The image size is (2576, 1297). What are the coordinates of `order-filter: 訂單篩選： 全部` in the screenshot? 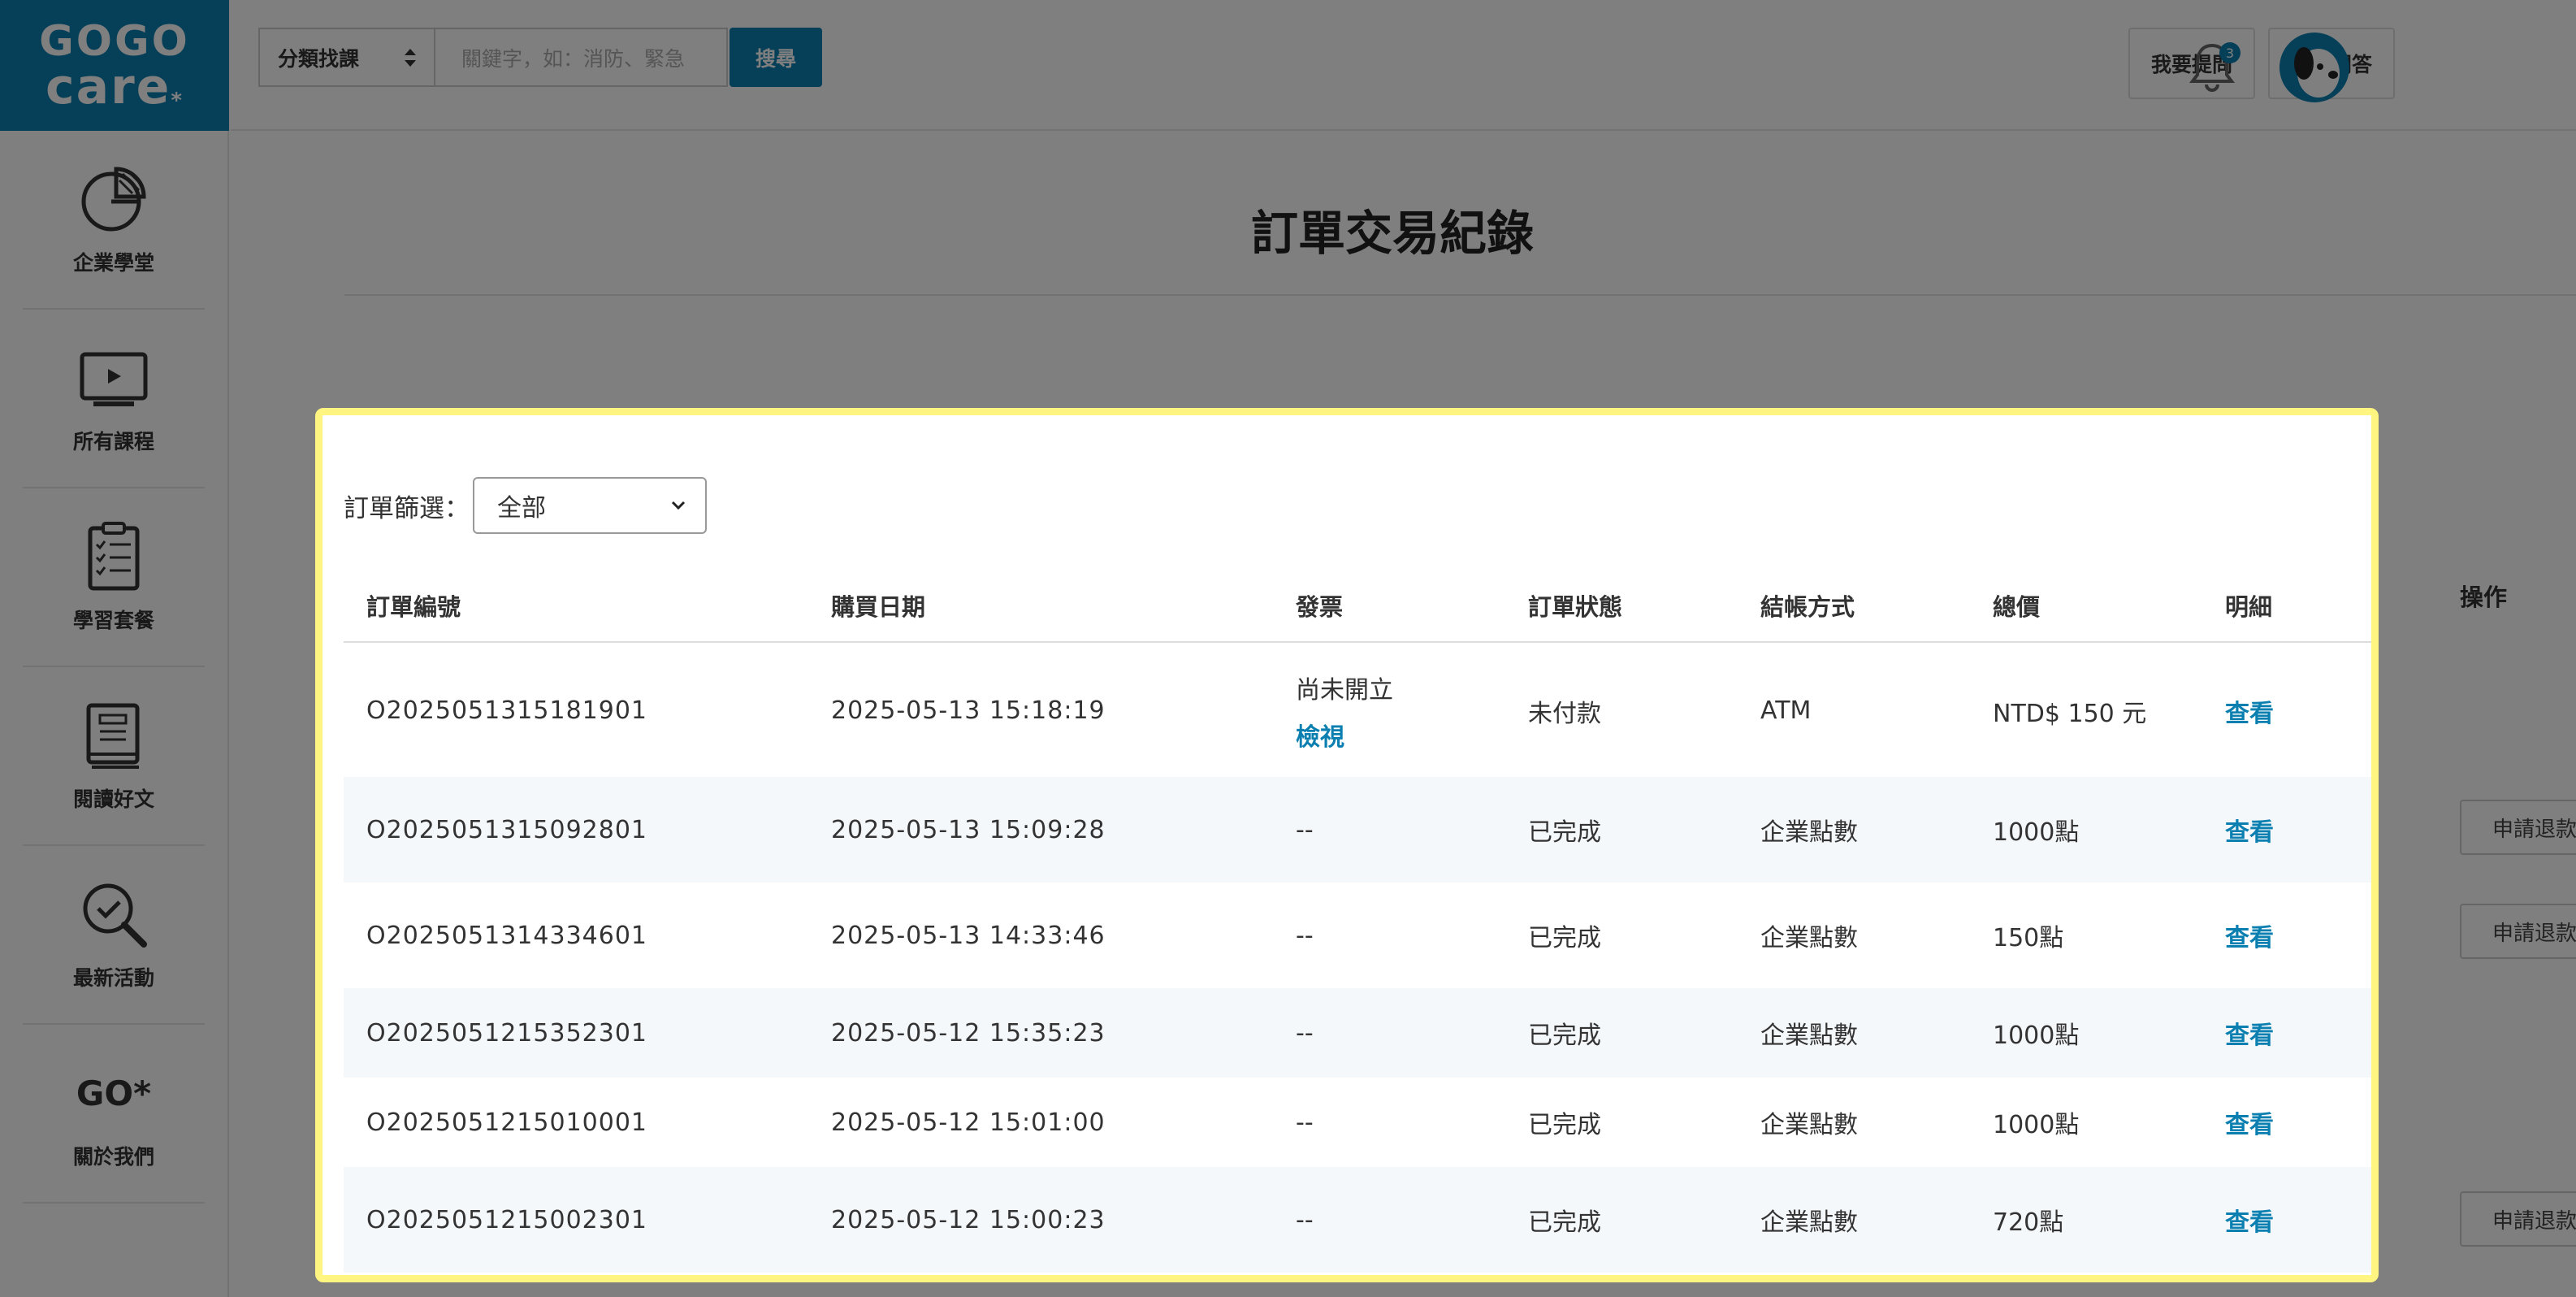 It's located at (525, 505).